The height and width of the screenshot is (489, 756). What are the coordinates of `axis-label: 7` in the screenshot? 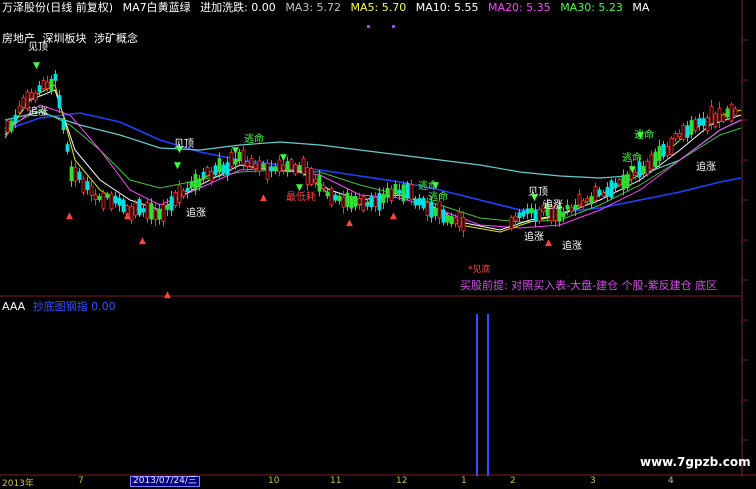 It's located at (81, 481).